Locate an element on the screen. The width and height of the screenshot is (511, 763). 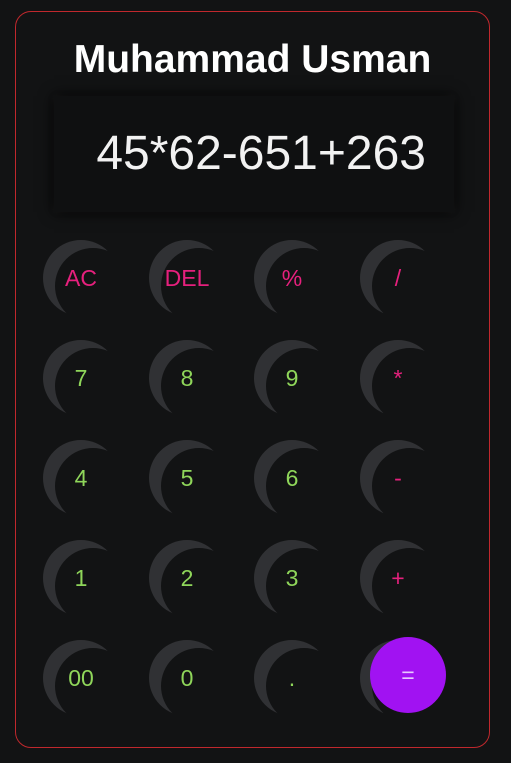
four-button: 4 is located at coordinates (81, 478).